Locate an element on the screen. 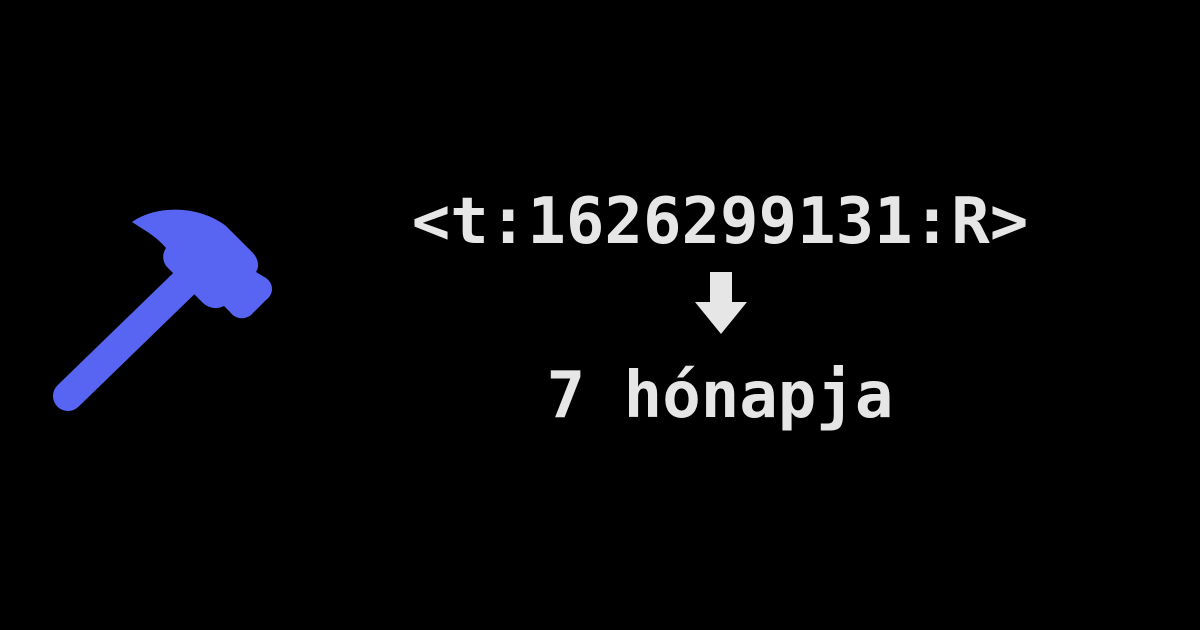 This screenshot has height=630, width=1200. hammer-icon is located at coordinates (162, 310).